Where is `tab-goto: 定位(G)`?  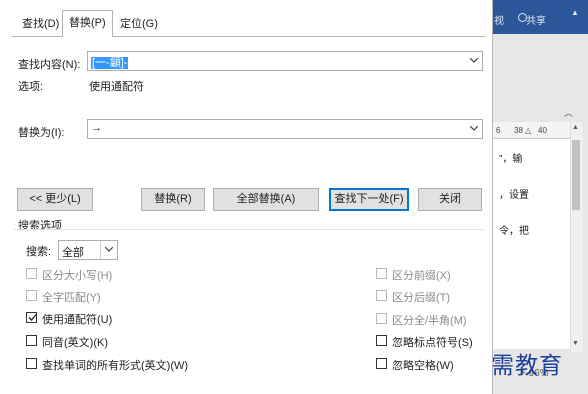 tab-goto: 定位(G) is located at coordinates (139, 24).